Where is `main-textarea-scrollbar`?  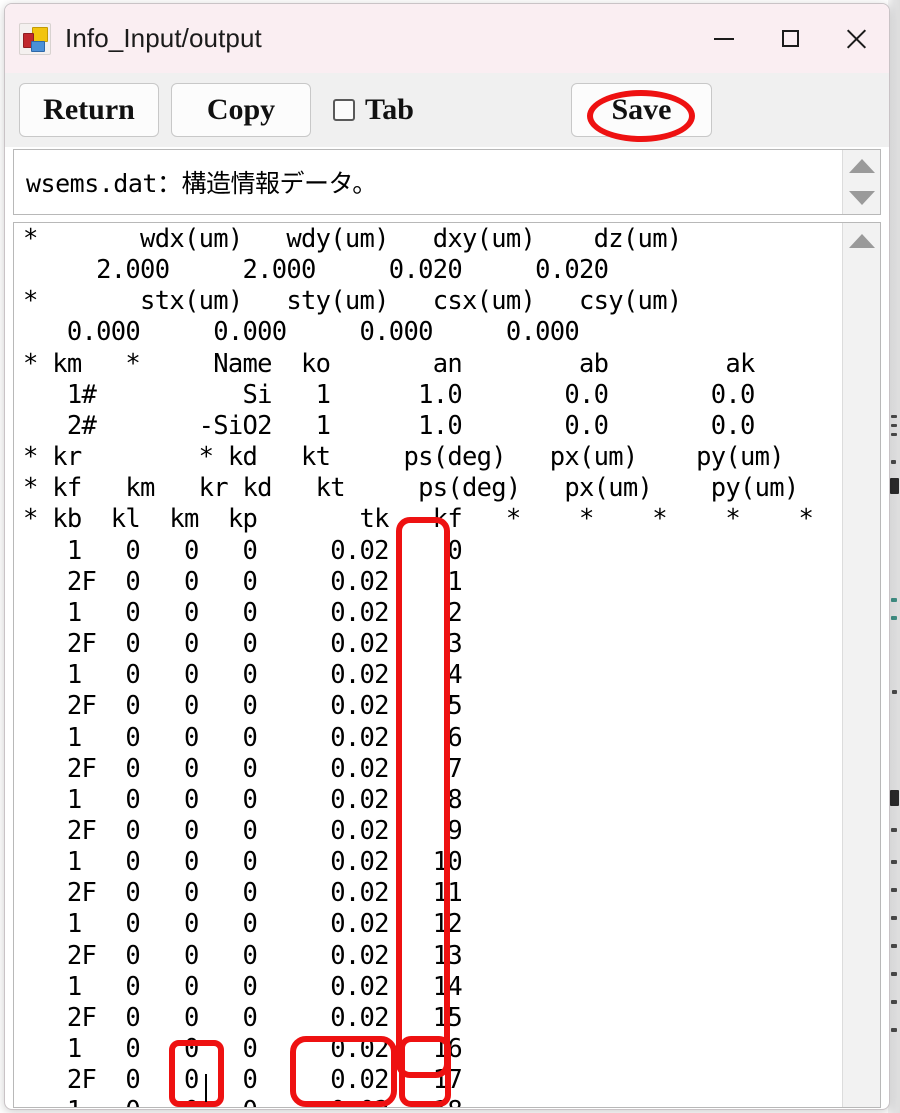
main-textarea-scrollbar is located at coordinates (861, 665).